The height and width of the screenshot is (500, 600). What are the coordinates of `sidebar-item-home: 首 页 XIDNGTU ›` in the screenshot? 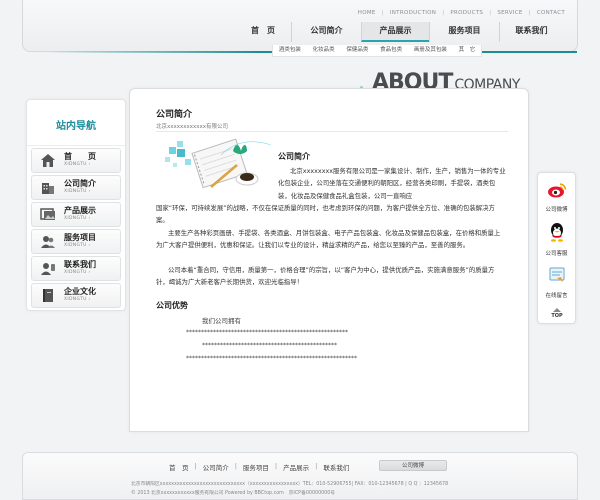 It's located at (76, 160).